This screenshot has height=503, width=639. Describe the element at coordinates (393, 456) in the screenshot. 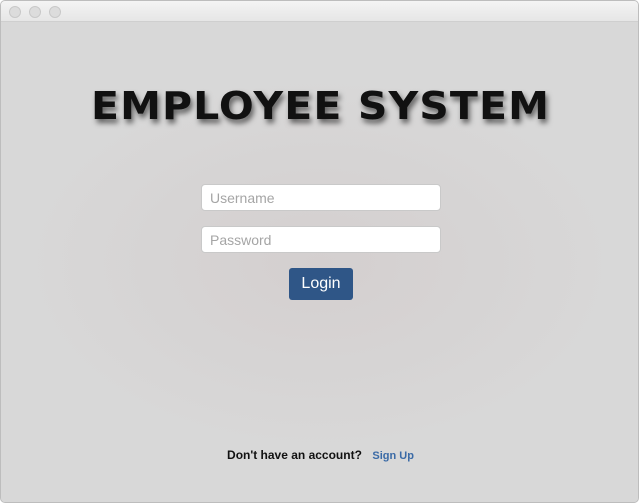

I see `signup-link: Sign Up` at that location.